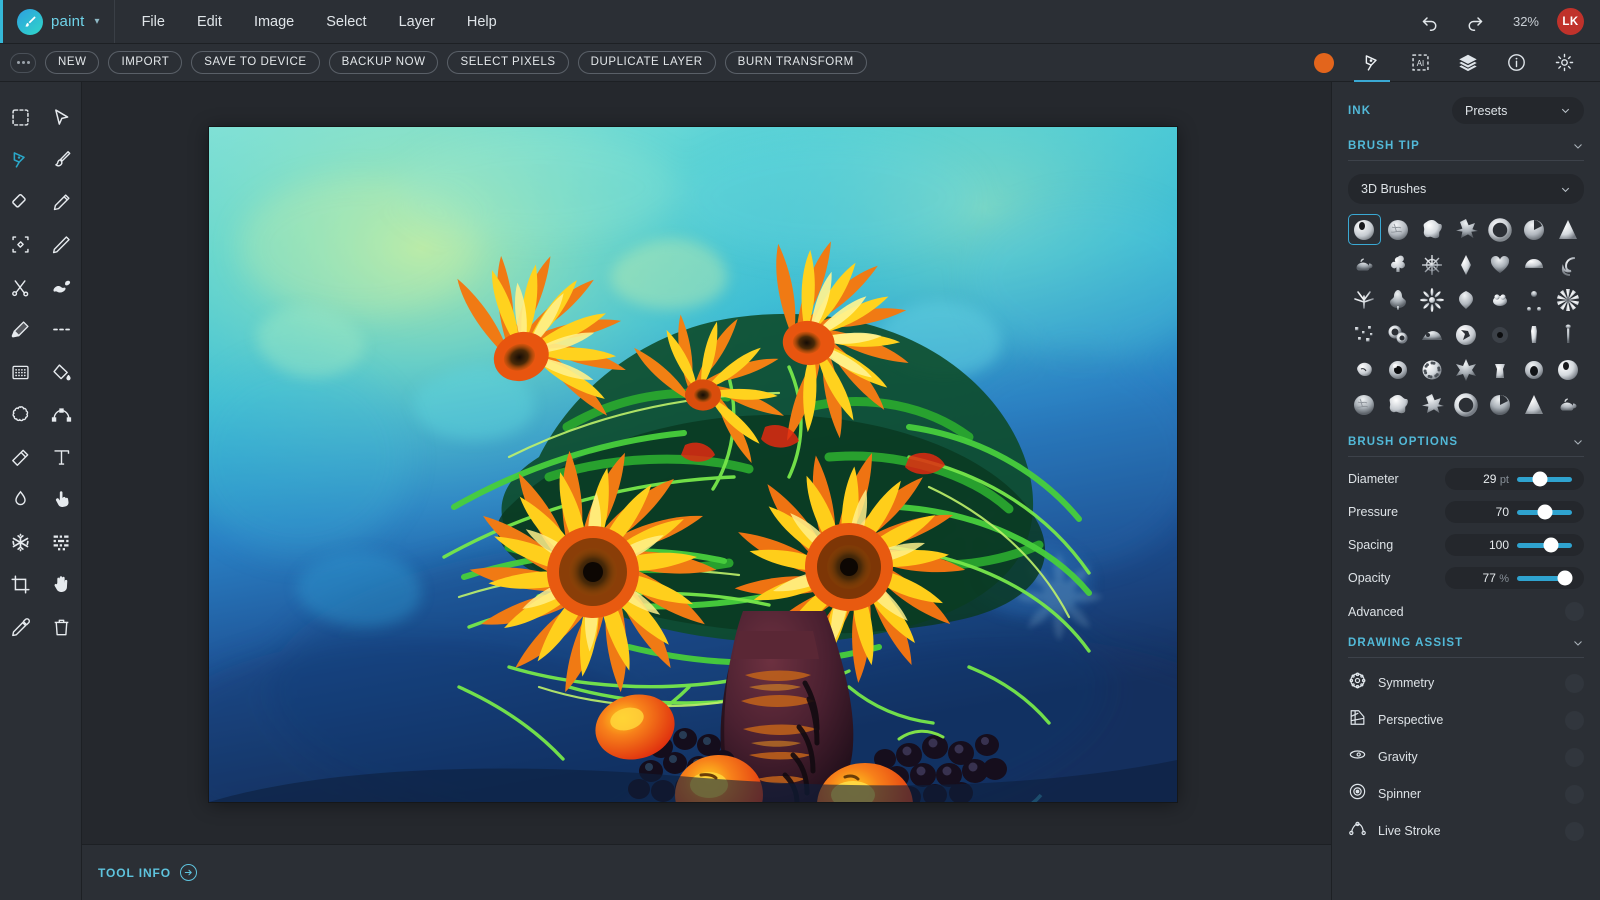  Describe the element at coordinates (1518, 110) in the screenshot. I see `presets-dropdown: Presets` at that location.